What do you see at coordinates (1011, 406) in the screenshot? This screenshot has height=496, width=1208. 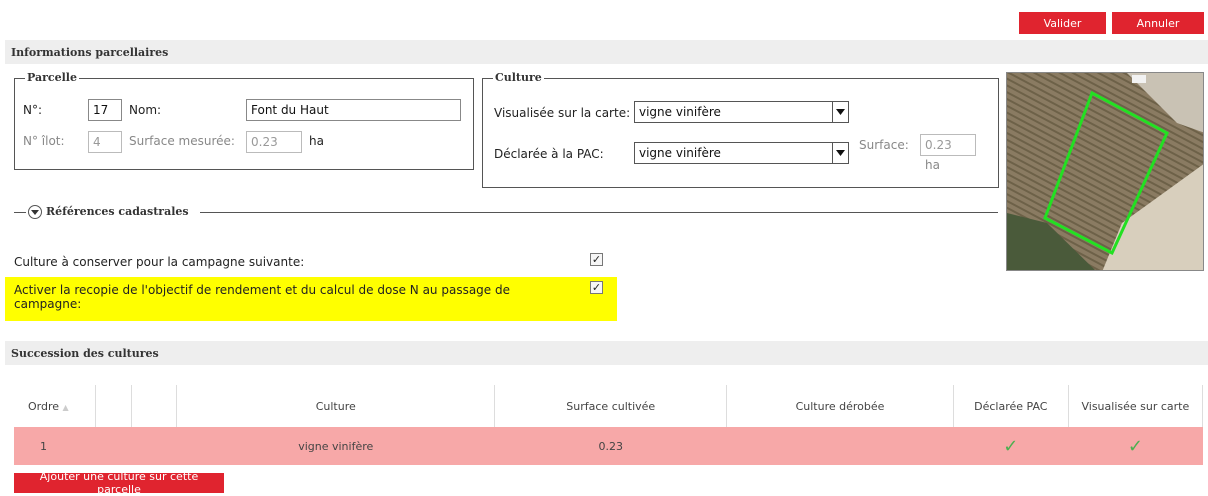 I see `col-header-declaree-pac: Déclarée PAC` at bounding box center [1011, 406].